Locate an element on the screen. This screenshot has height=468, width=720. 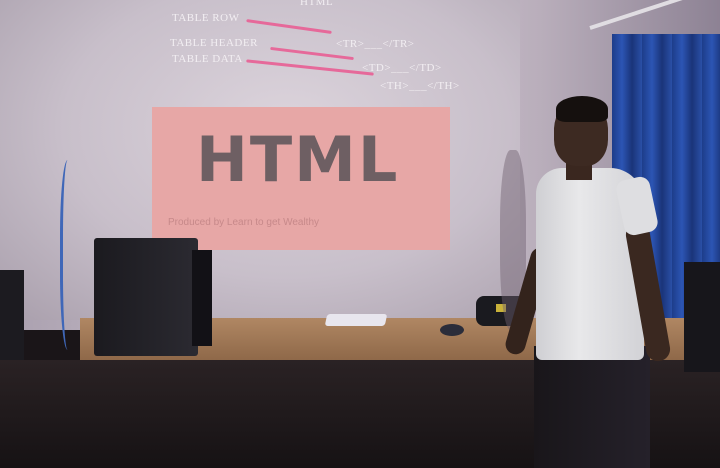
html-banner: HTML Produced by Learn to get Wealthy is located at coordinates (301, 178).